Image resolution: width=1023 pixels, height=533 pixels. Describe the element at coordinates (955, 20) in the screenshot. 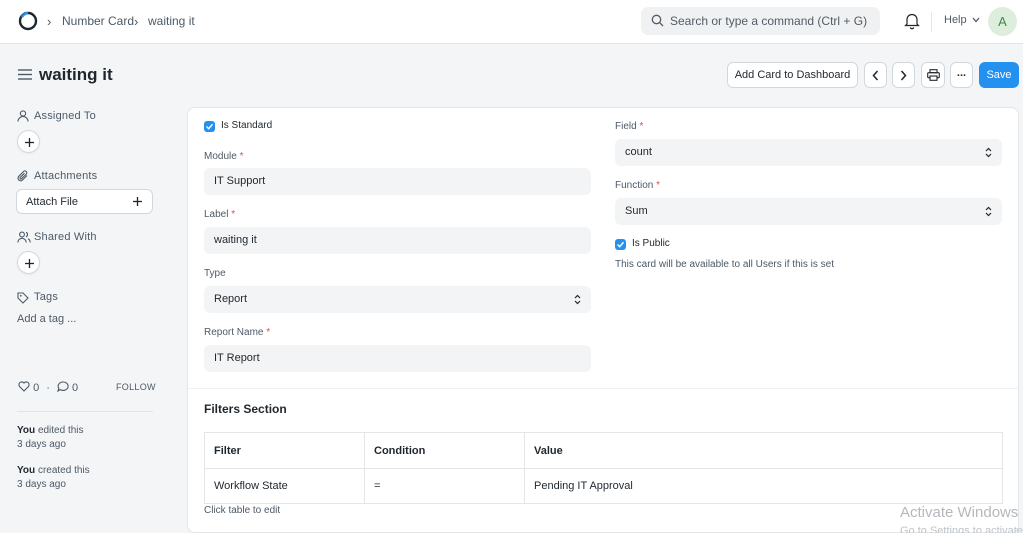

I see `help-label: Help` at that location.